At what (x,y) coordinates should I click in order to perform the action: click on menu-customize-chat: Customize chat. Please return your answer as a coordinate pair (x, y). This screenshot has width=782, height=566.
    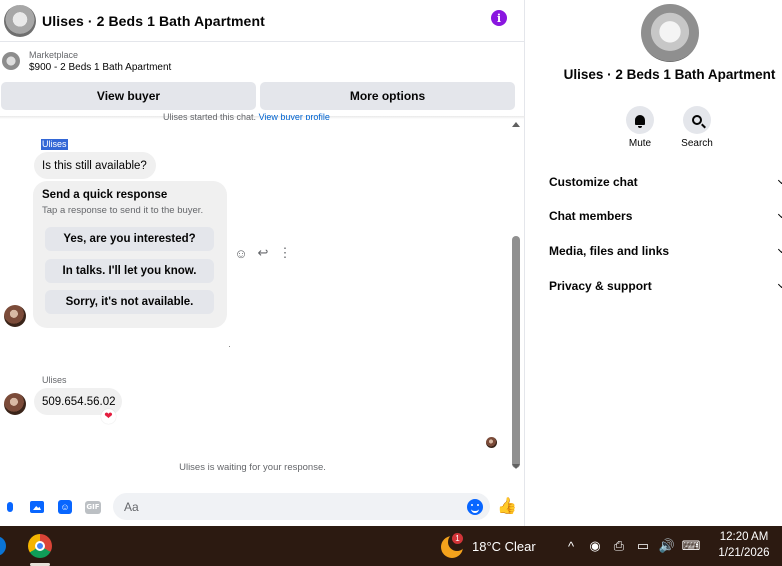
    Looking at the image, I should click on (665, 182).